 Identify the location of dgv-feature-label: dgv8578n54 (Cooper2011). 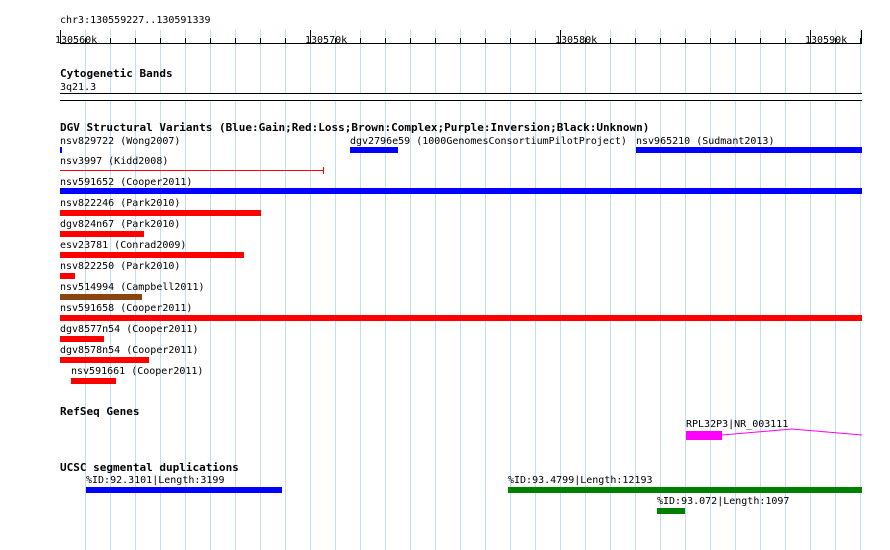
(129, 350).